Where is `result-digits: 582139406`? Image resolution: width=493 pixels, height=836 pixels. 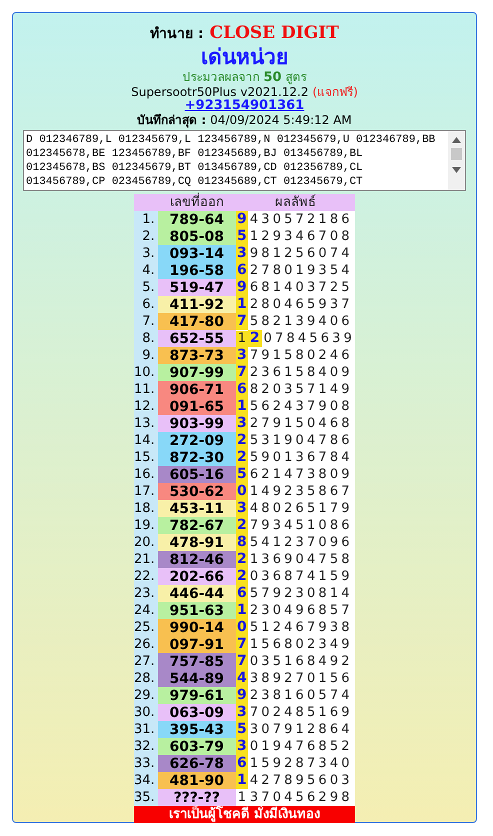
result-digits: 582139406 is located at coordinates (300, 322).